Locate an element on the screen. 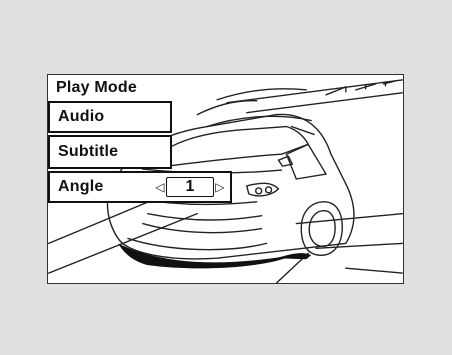  arrow-left-icon: ◁ is located at coordinates (160, 187).